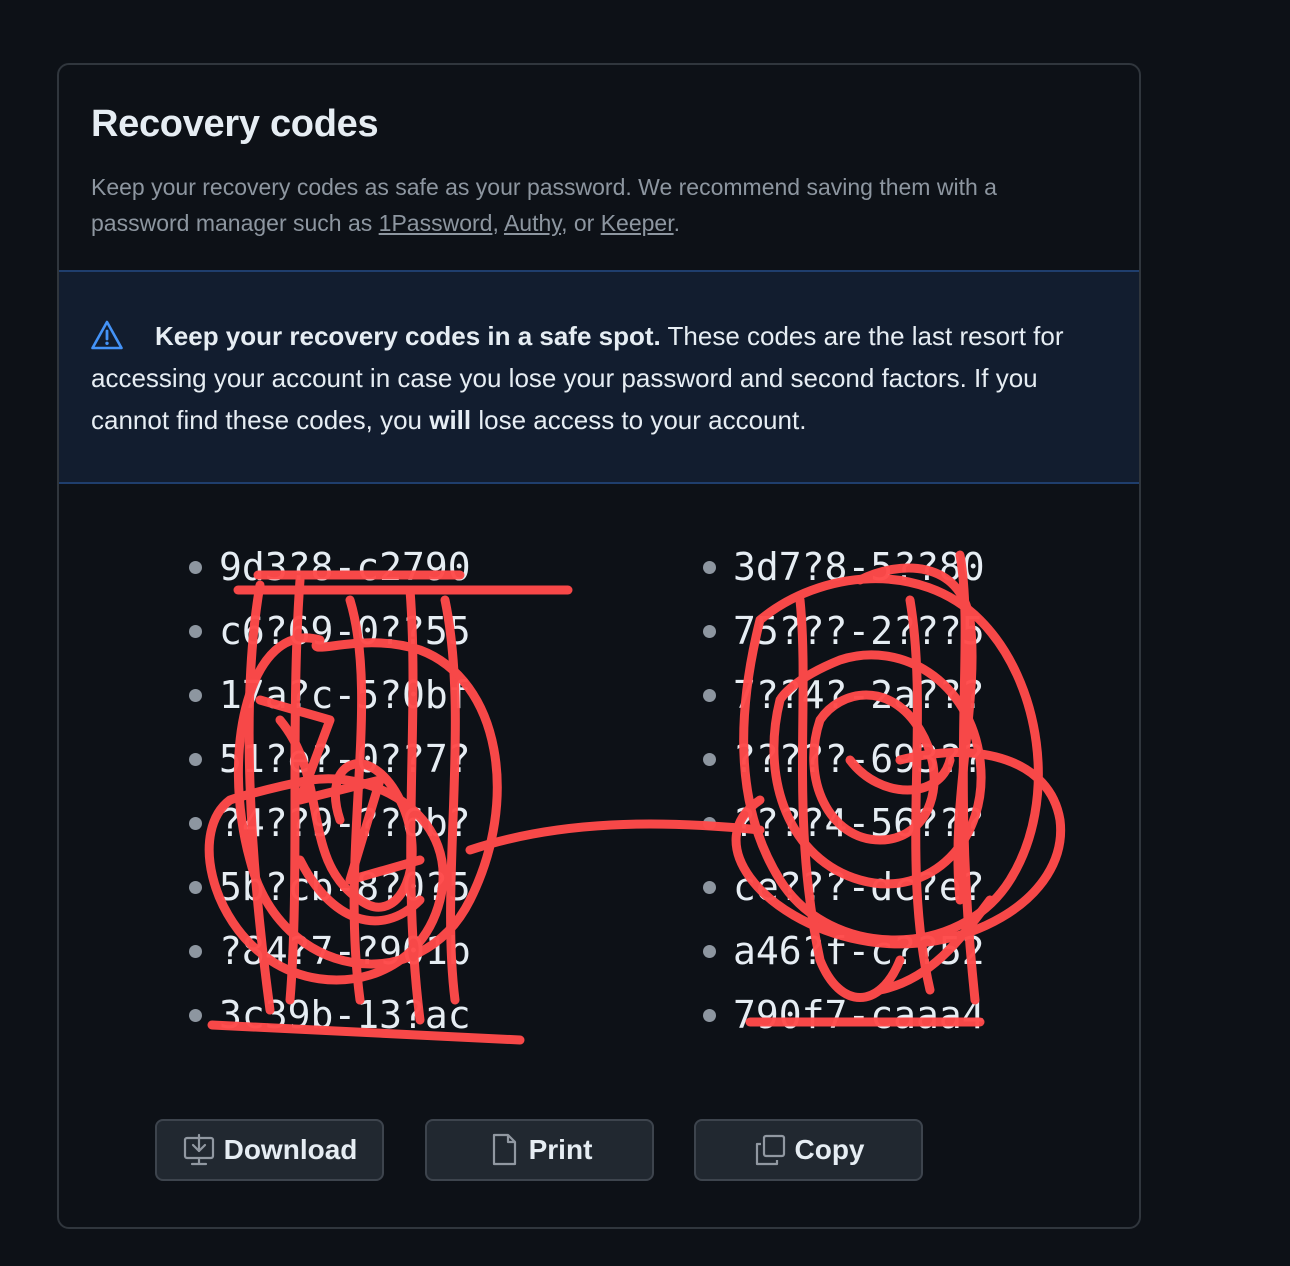 The image size is (1290, 1266). I want to click on code-item: ce???-dc?e?, so click(844, 887).